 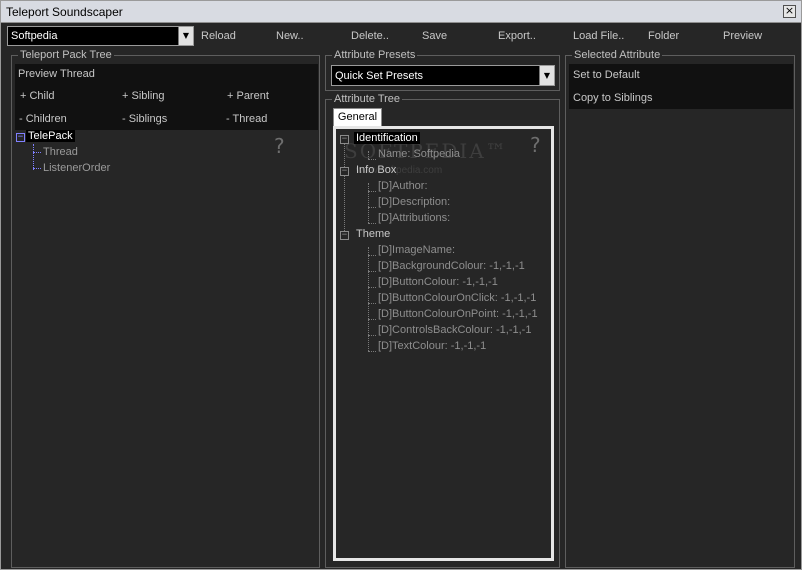 I want to click on attr-group-theme: Theme, so click(x=373, y=234).